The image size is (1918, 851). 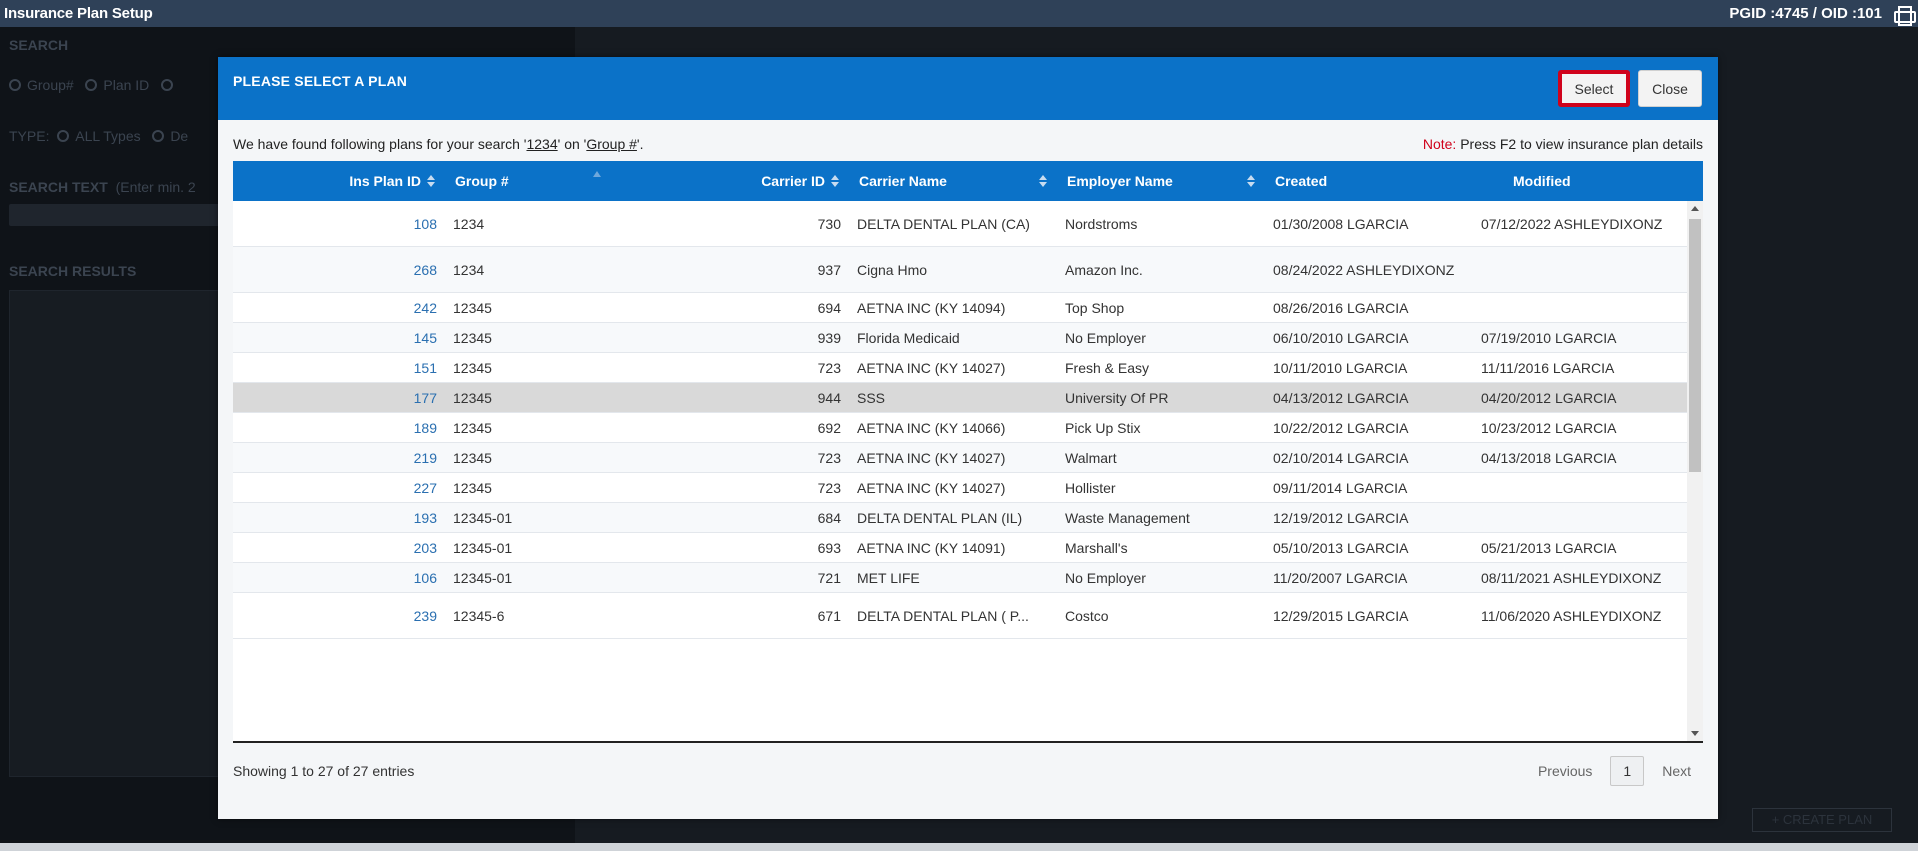 I want to click on search-text-title: SEARCH TEXT, so click(x=58, y=187).